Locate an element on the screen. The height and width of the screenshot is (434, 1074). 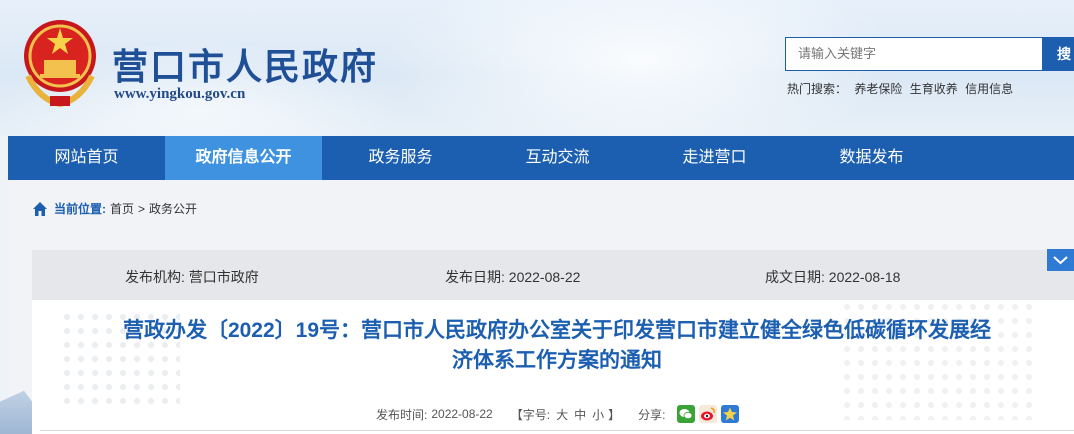
breadcrumb-label: 当前位置: is located at coordinates (80, 209).